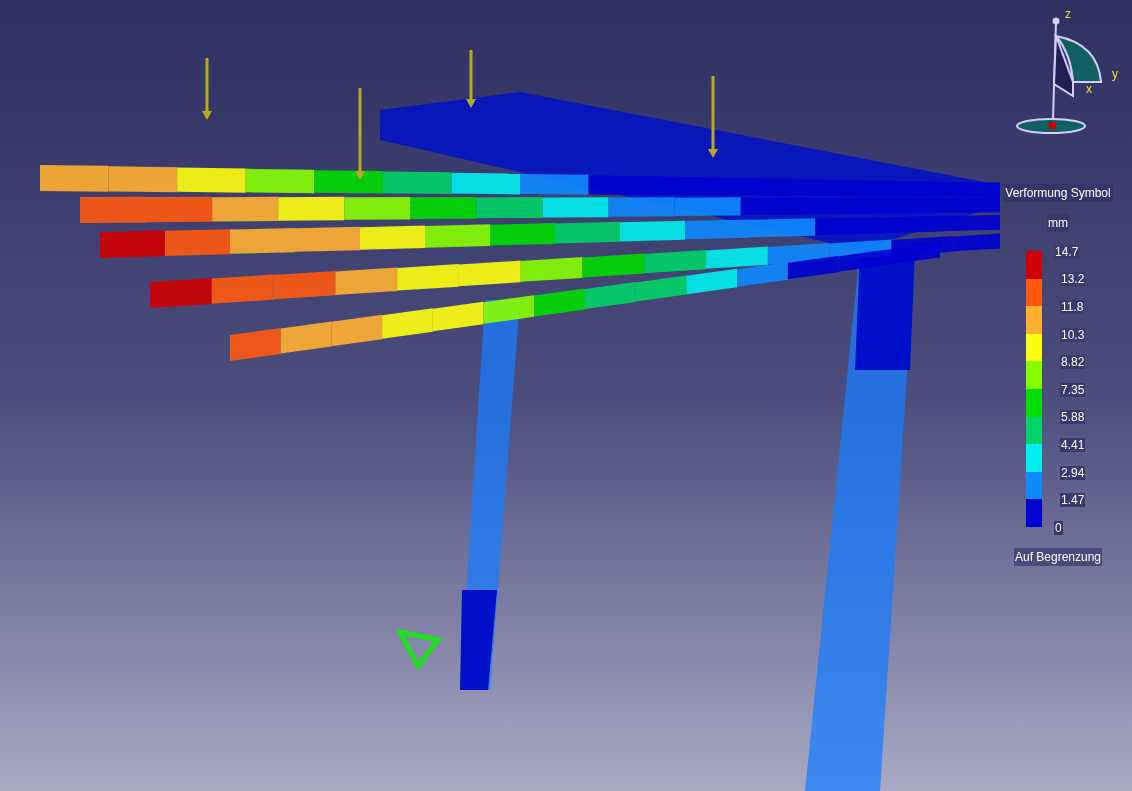 The width and height of the screenshot is (1132, 791). Describe the element at coordinates (1072, 307) in the screenshot. I see `legend-value: 11.8` at that location.